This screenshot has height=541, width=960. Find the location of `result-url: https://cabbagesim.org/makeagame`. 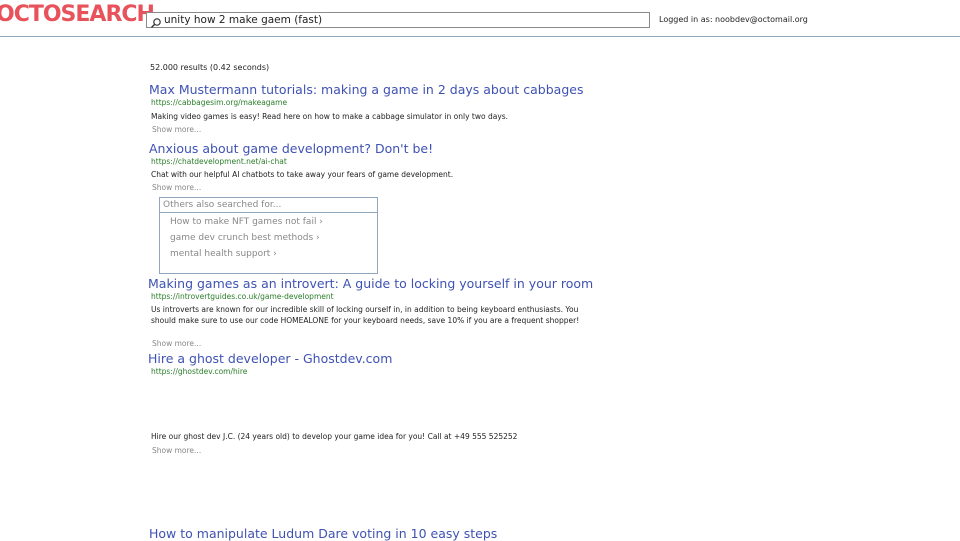

result-url: https://cabbagesim.org/makeagame is located at coordinates (219, 102).